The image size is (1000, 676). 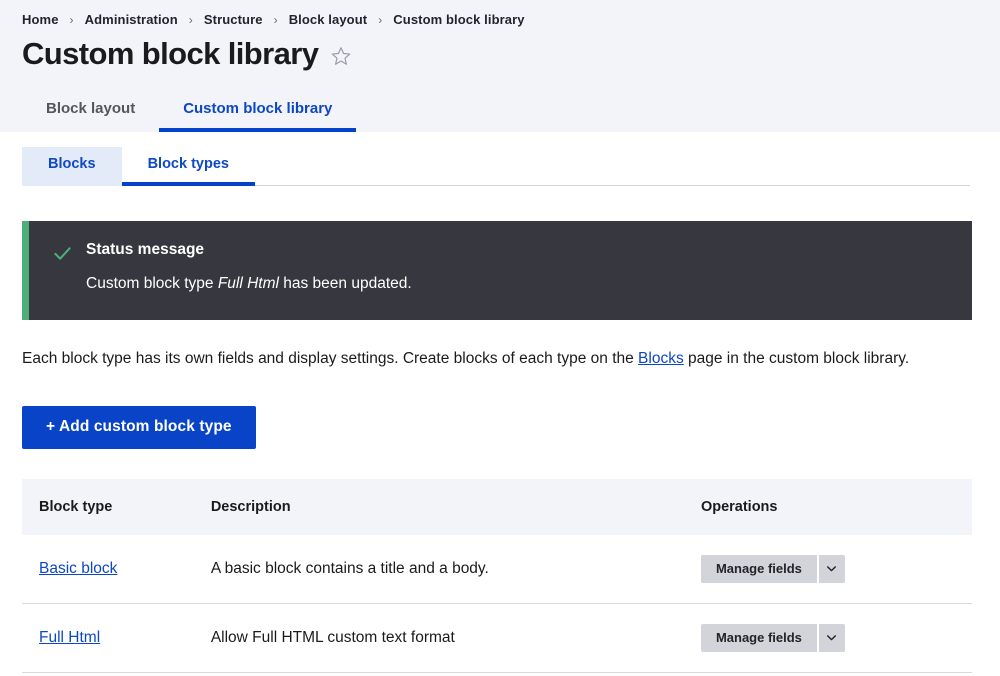 I want to click on page-title: Custom block library, so click(x=170, y=53).